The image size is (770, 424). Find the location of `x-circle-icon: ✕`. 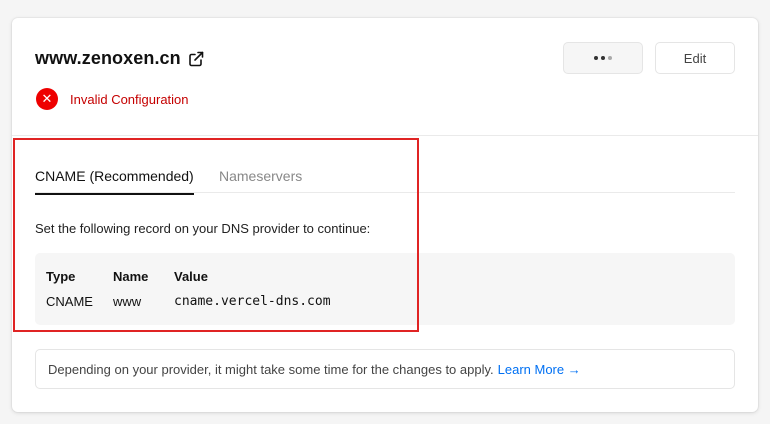

x-circle-icon: ✕ is located at coordinates (47, 99).